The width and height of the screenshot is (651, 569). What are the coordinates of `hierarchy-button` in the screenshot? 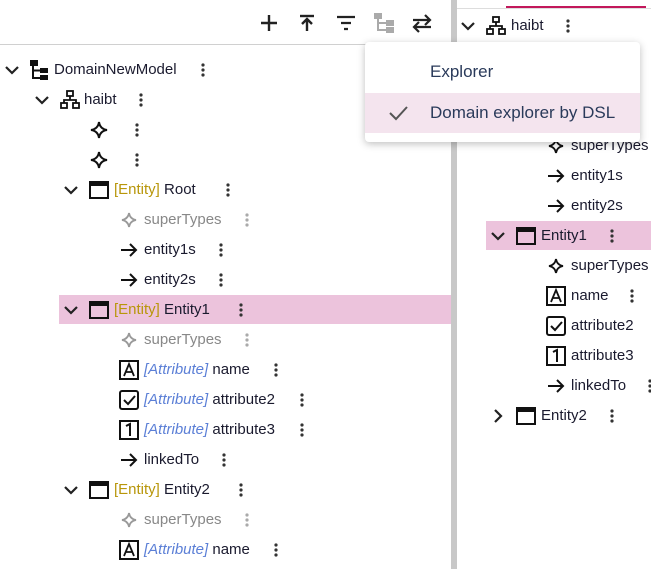 It's located at (384, 23).